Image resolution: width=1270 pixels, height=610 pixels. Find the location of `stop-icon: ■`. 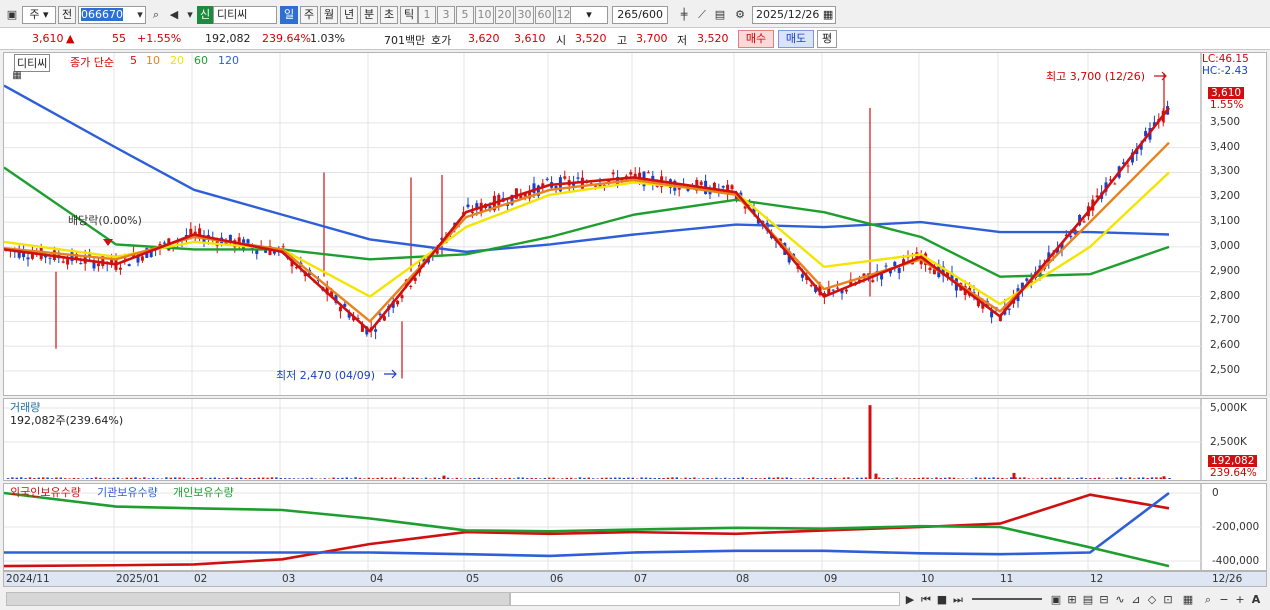

stop-icon: ■ is located at coordinates (942, 600).